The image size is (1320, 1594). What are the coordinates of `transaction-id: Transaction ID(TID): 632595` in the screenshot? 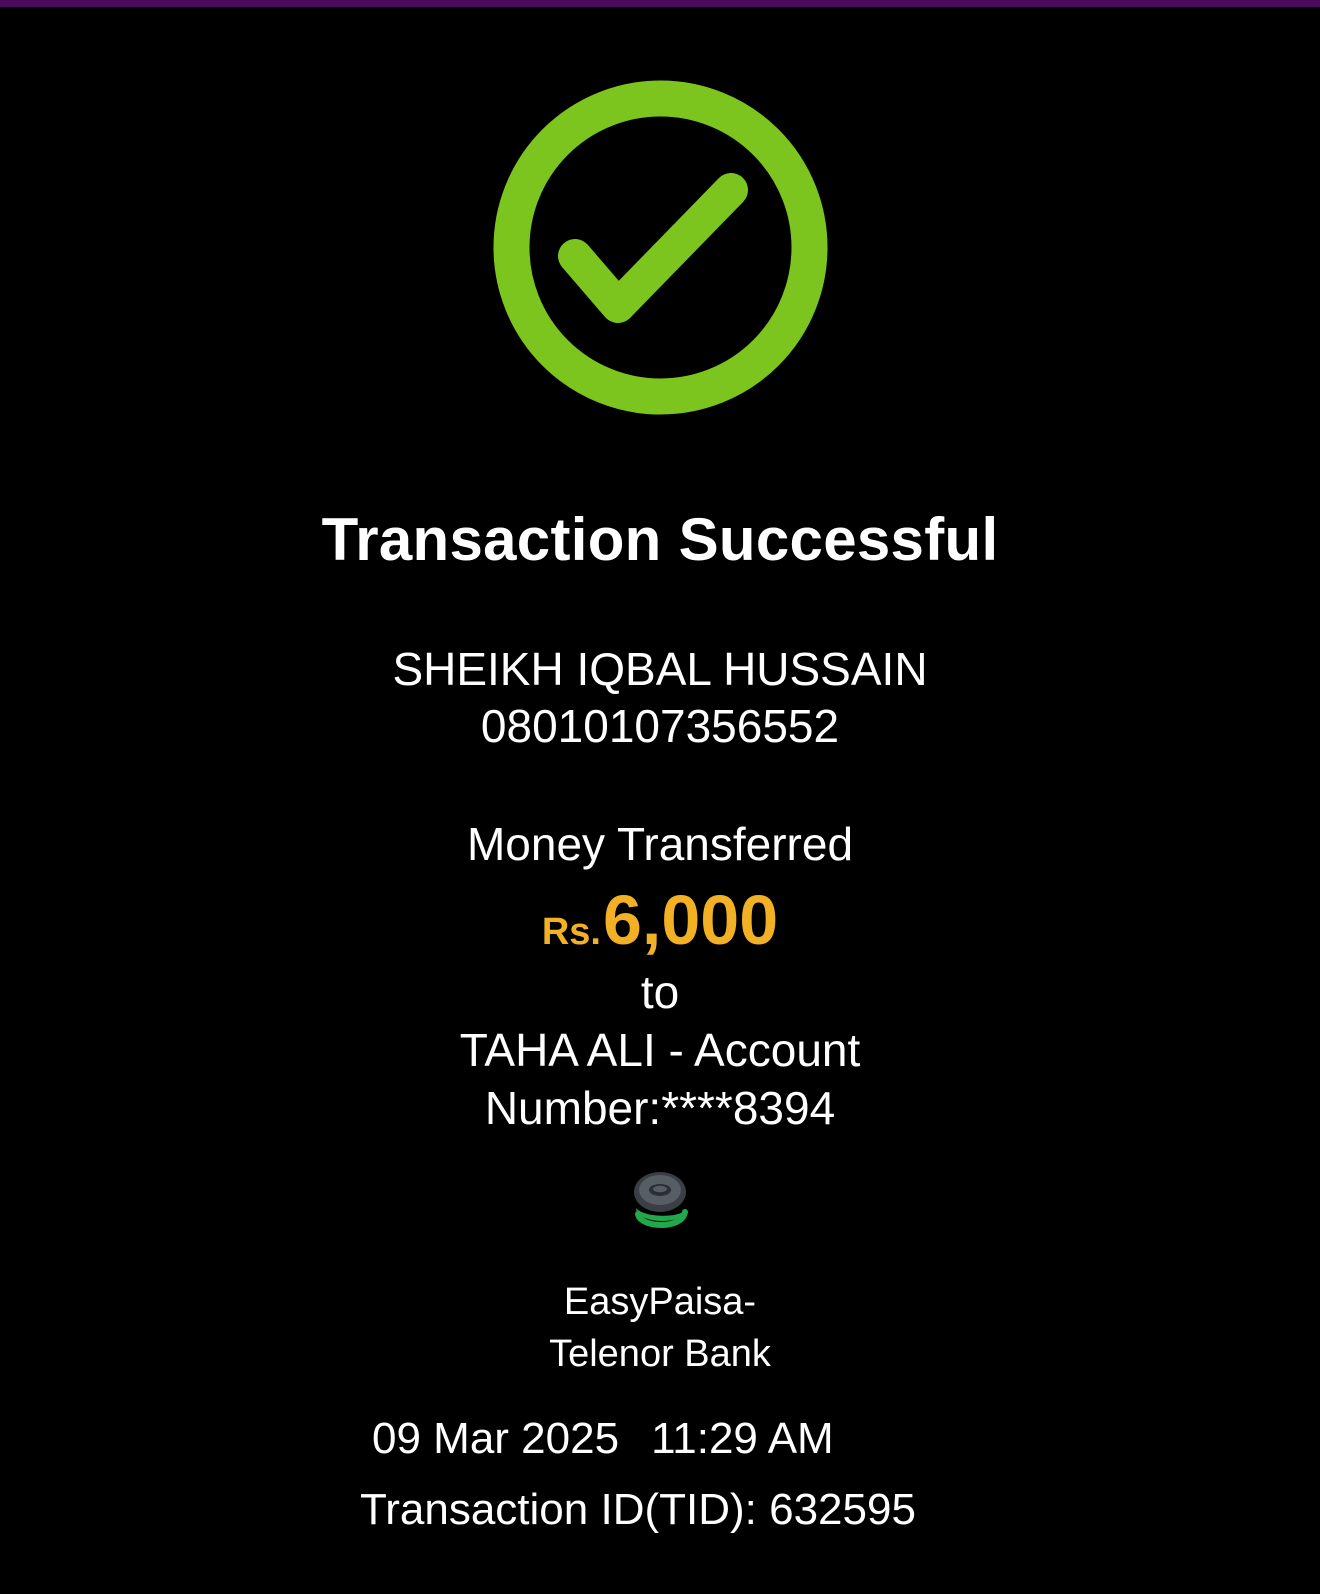 It's located at (638, 1509).